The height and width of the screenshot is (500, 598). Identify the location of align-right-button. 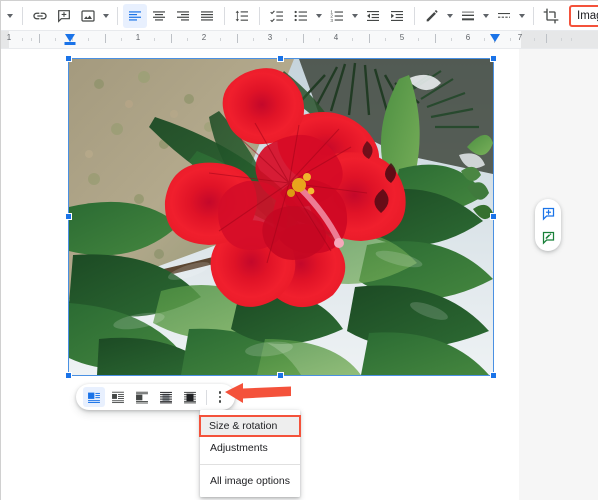
(183, 16).